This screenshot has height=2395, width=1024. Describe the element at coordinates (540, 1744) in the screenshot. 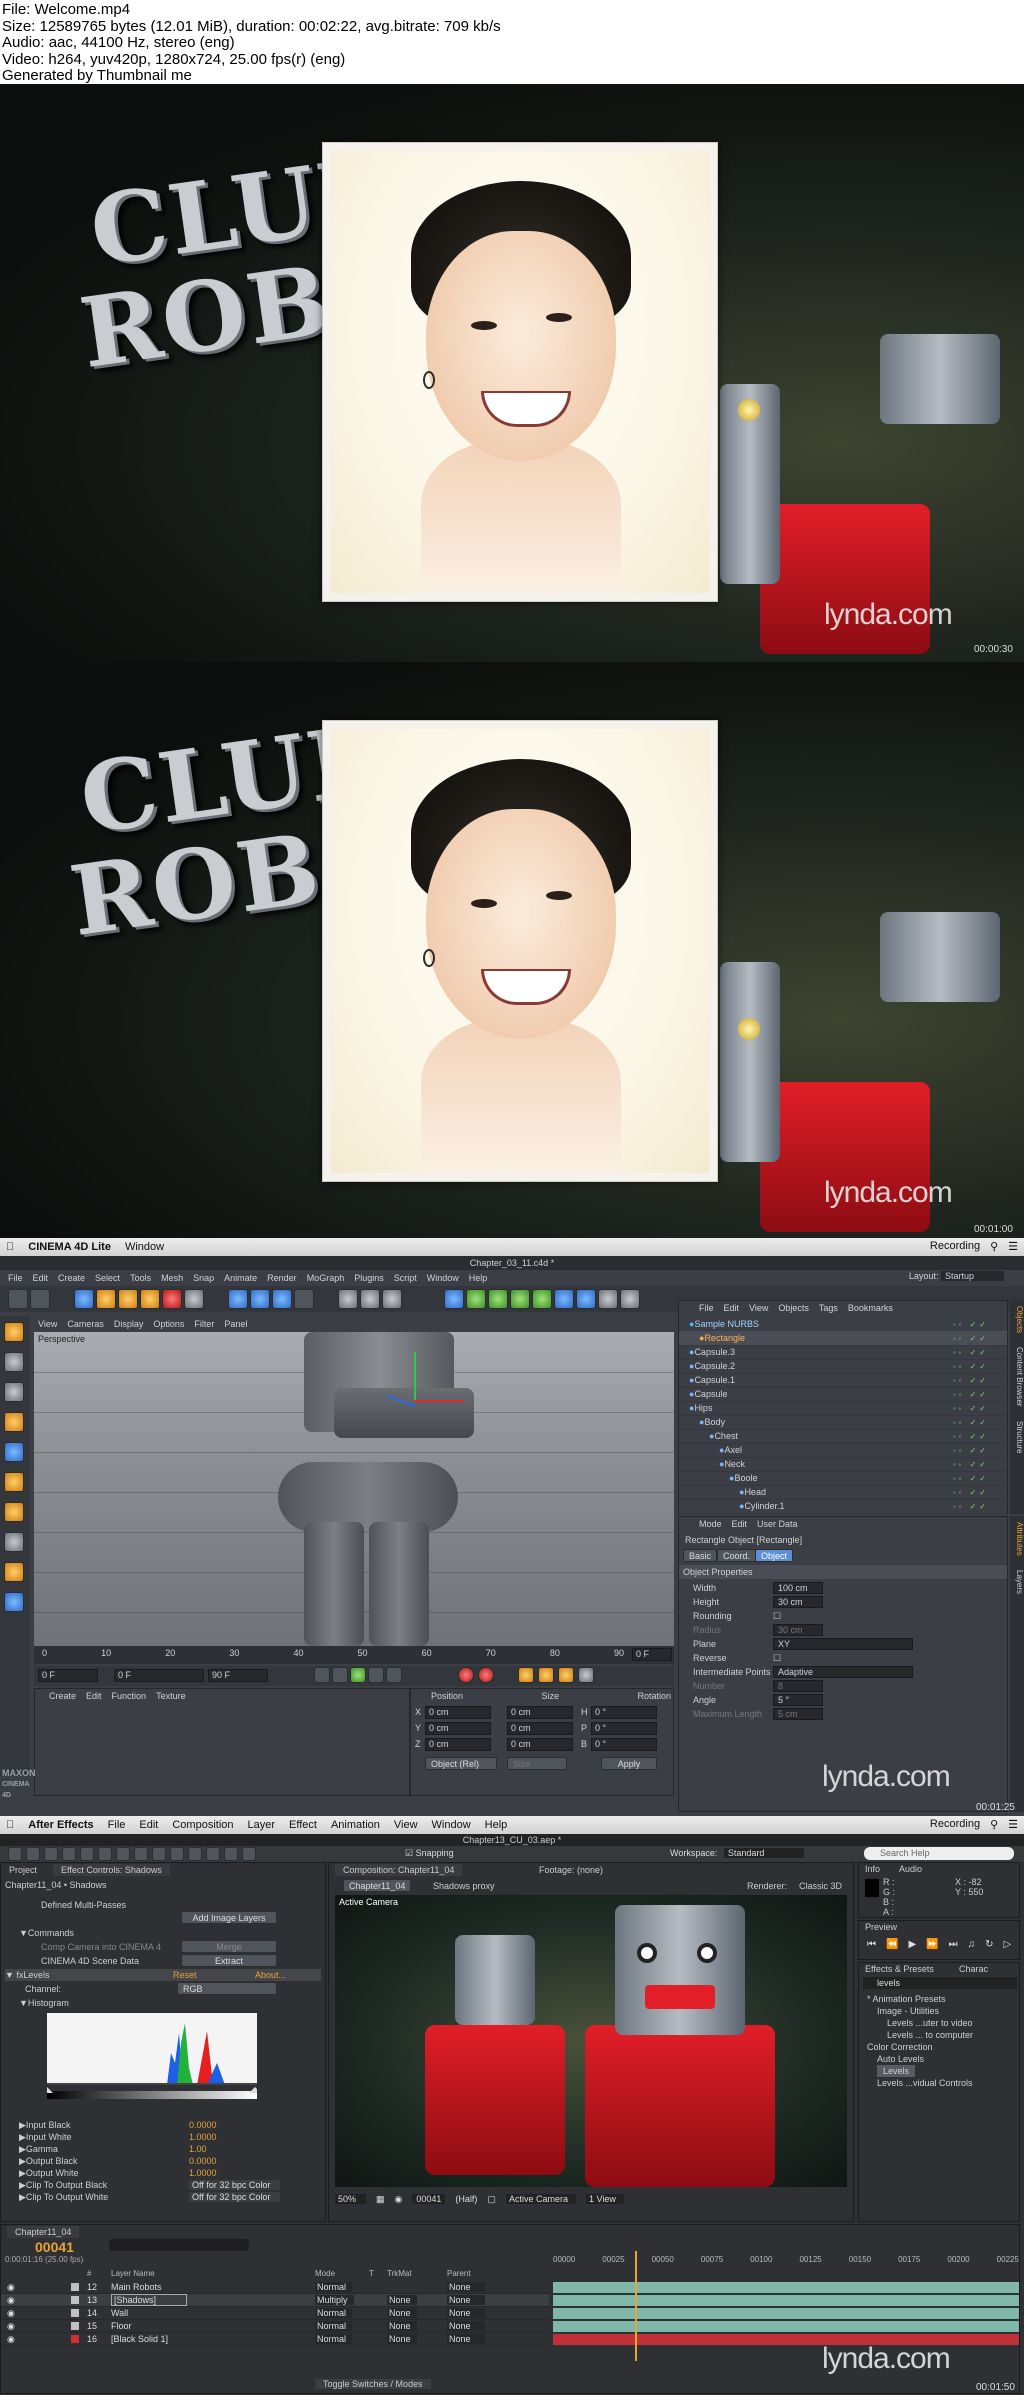

I see `size-z-field: 0 cm` at that location.